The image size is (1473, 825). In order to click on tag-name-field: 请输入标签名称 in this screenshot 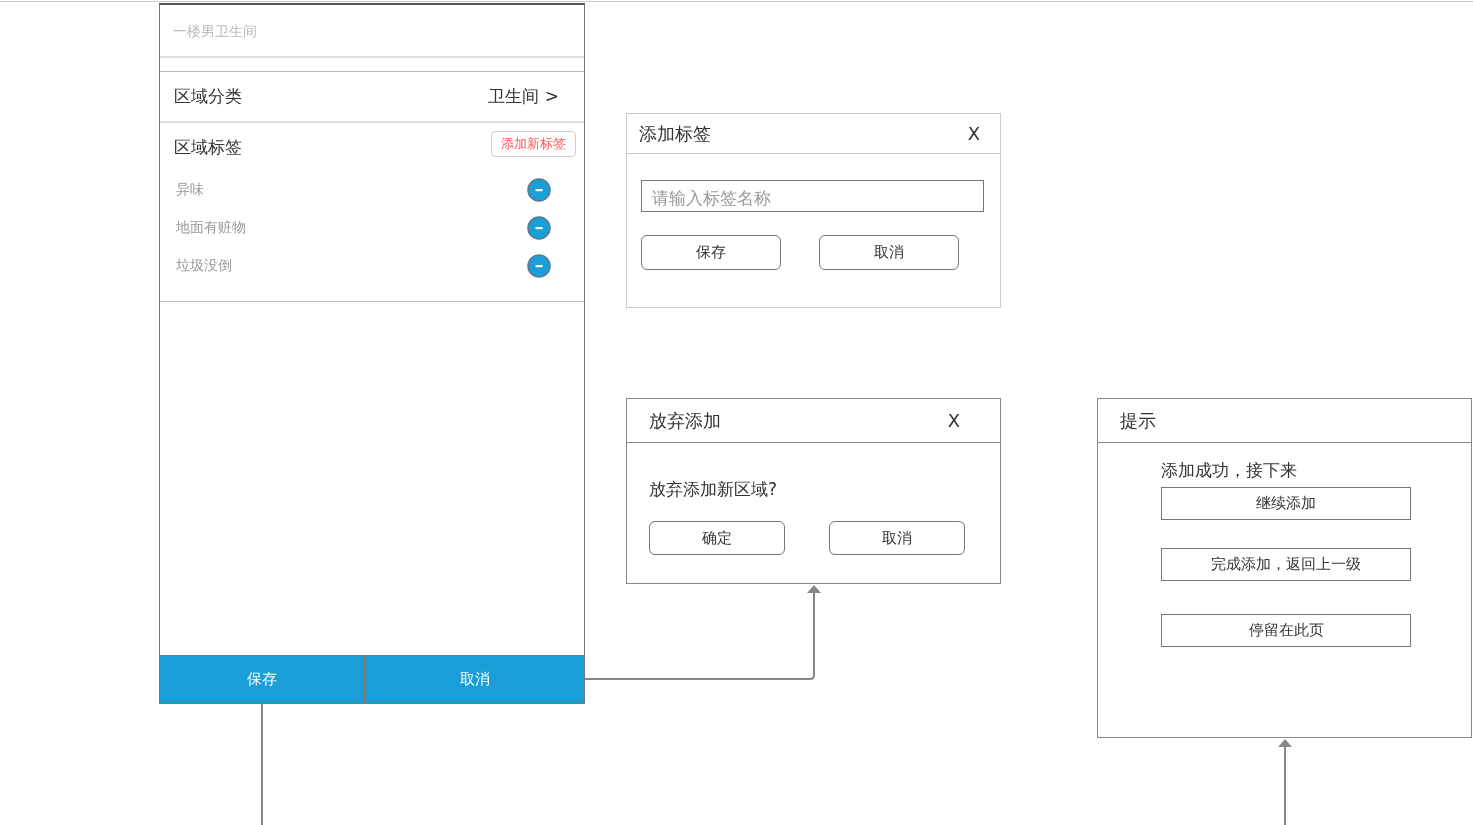, I will do `click(812, 196)`.